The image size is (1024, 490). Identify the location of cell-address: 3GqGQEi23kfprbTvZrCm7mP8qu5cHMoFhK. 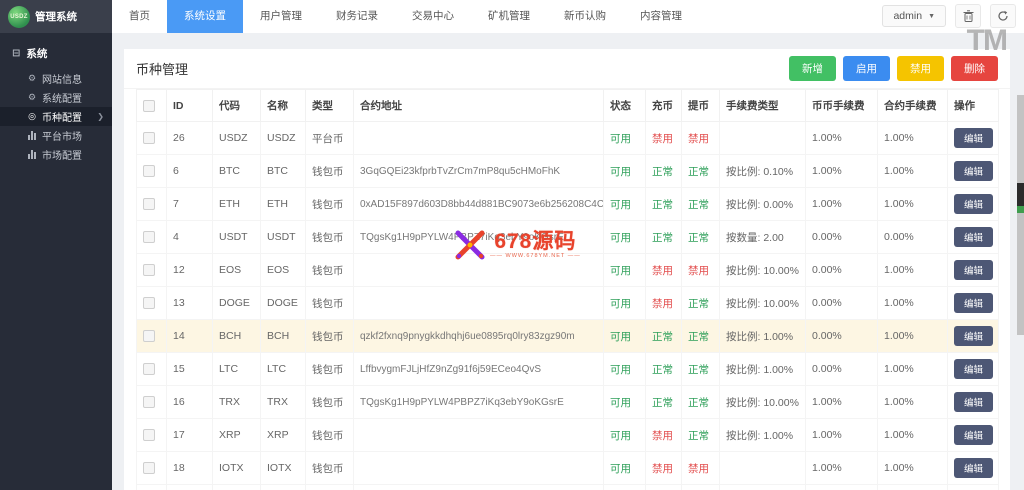
(478, 171).